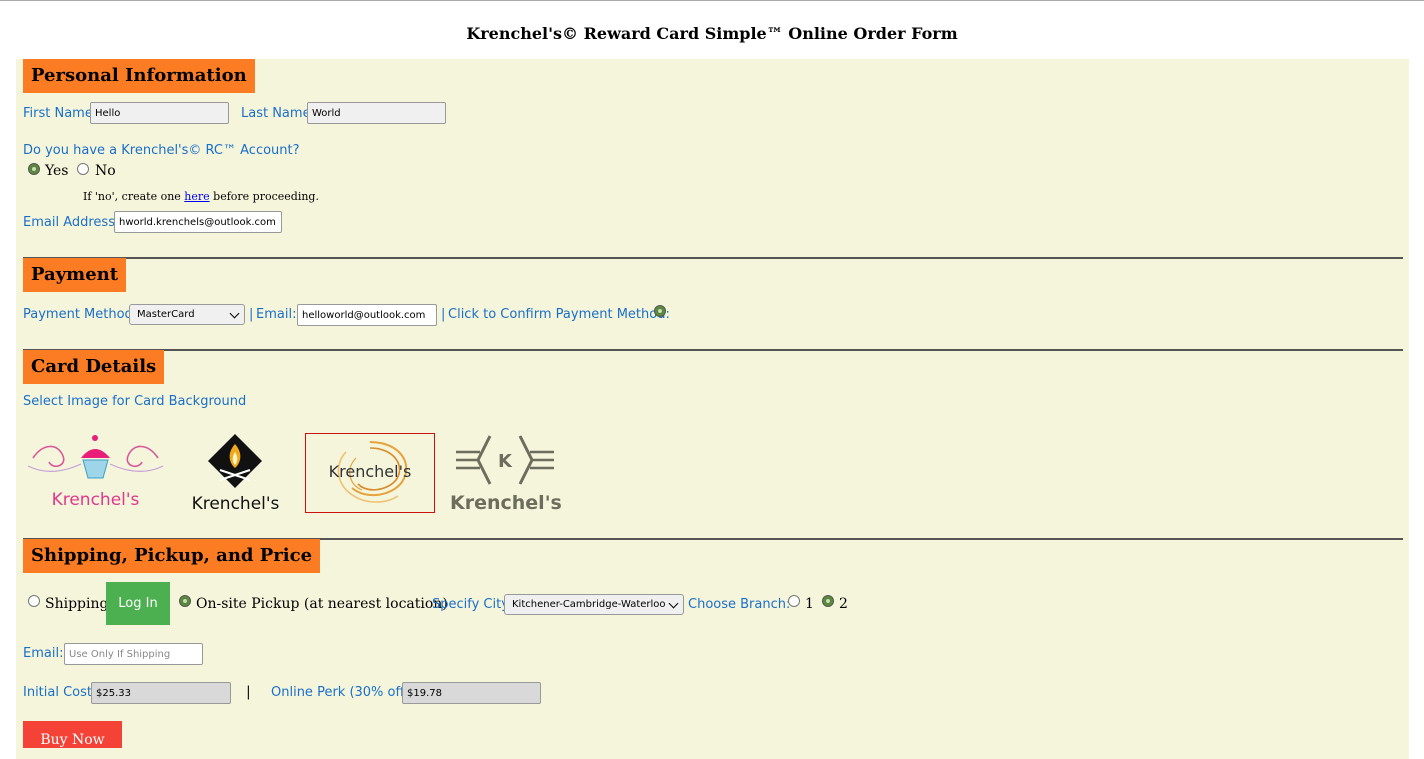 The height and width of the screenshot is (759, 1424). What do you see at coordinates (135, 401) in the screenshot?
I see `select-card-image-label: Select Image for Card Background` at bounding box center [135, 401].